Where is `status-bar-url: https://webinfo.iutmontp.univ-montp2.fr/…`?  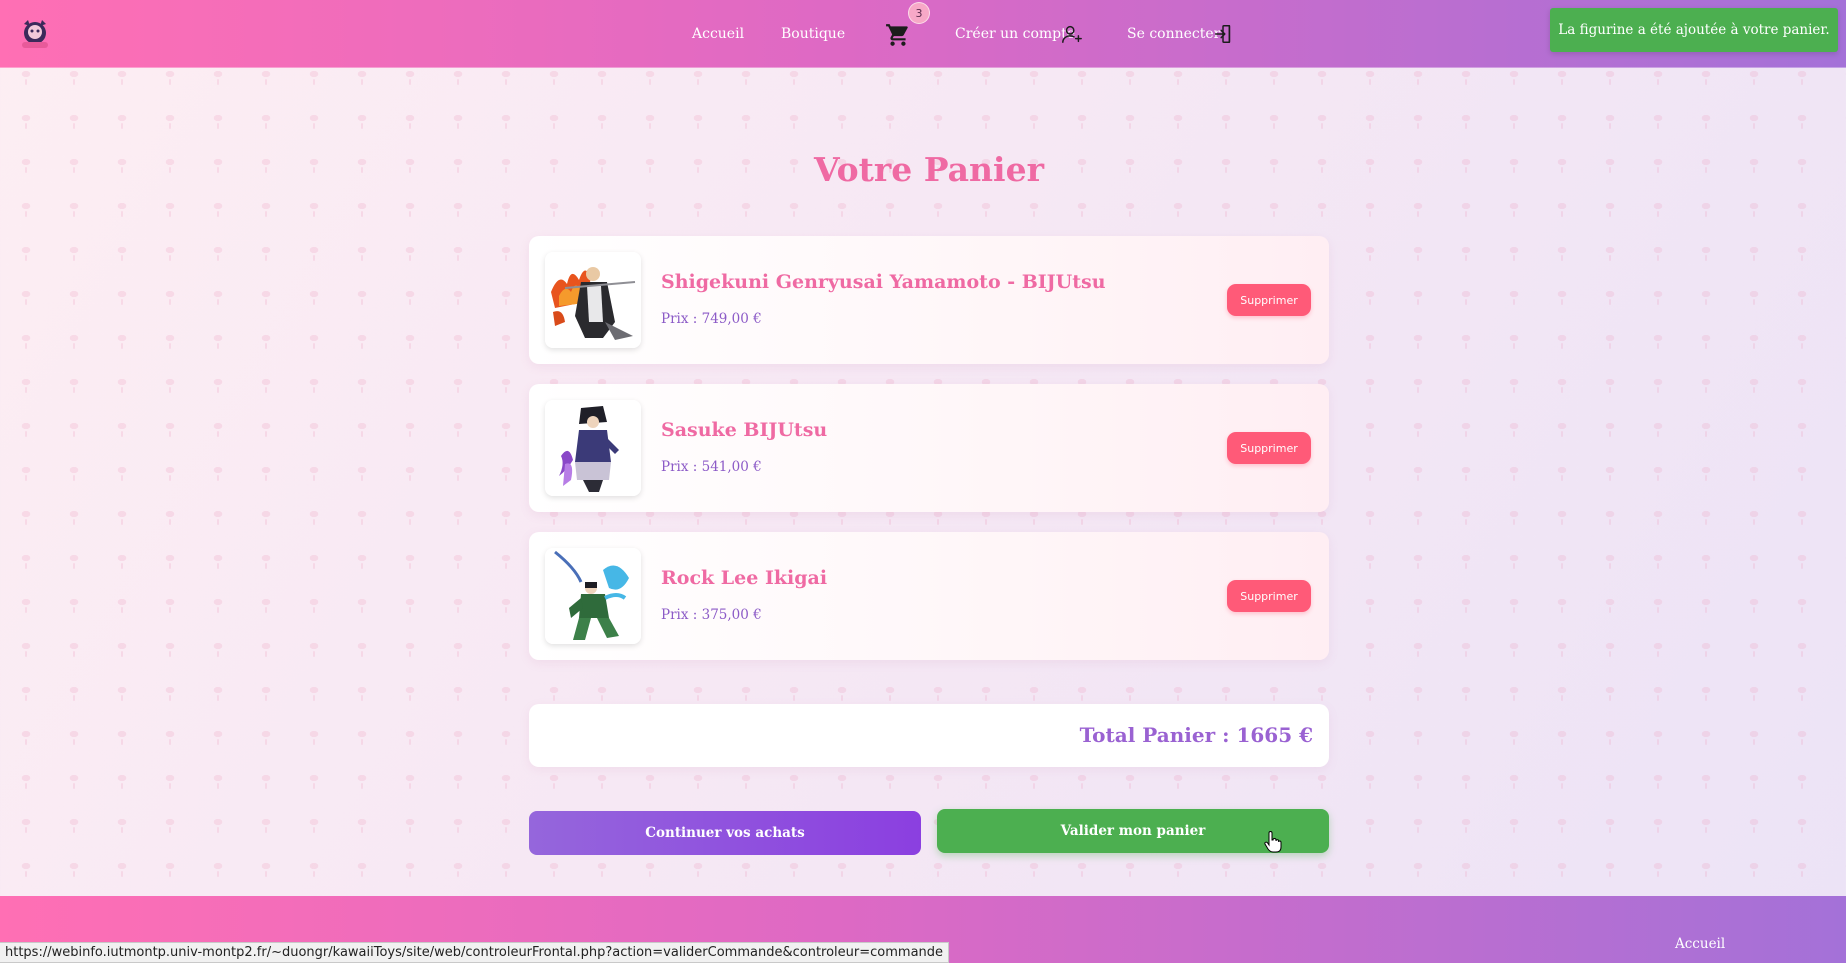
status-bar-url: https://webinfo.iutmontp.univ-montp2.fr/… is located at coordinates (475, 952).